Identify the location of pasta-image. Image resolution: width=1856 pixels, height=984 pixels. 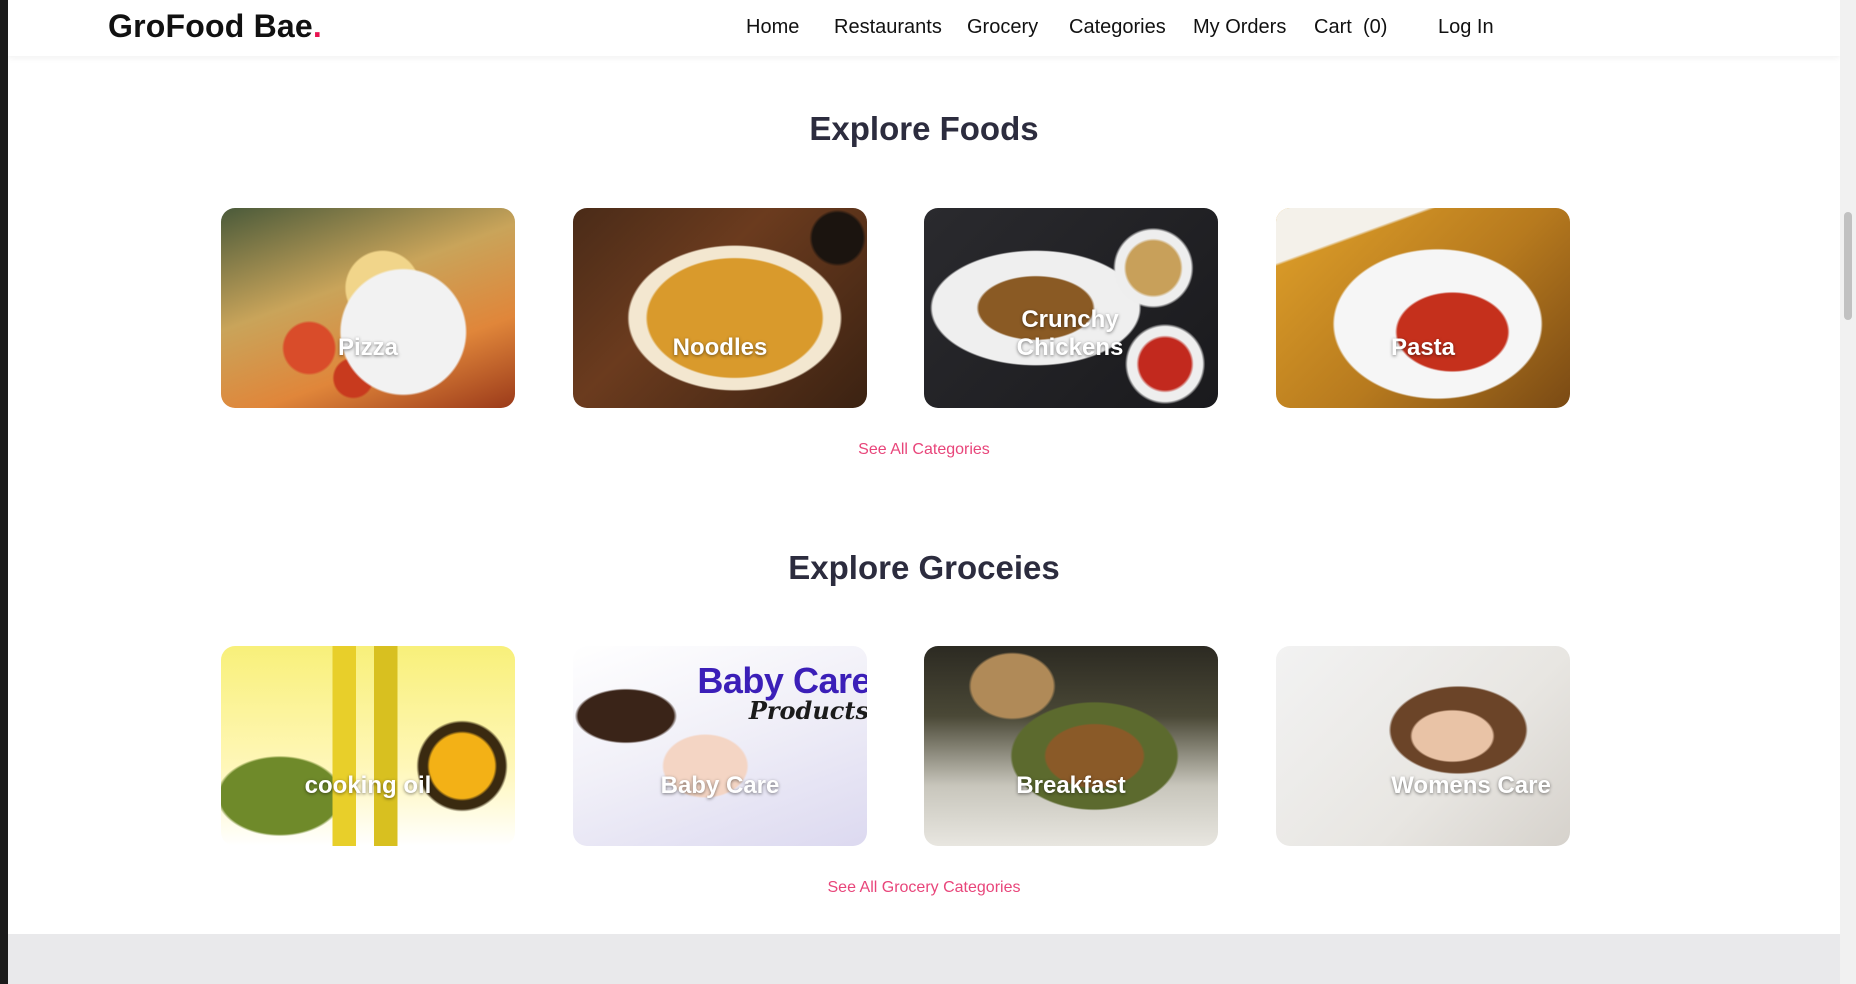
(1423, 308).